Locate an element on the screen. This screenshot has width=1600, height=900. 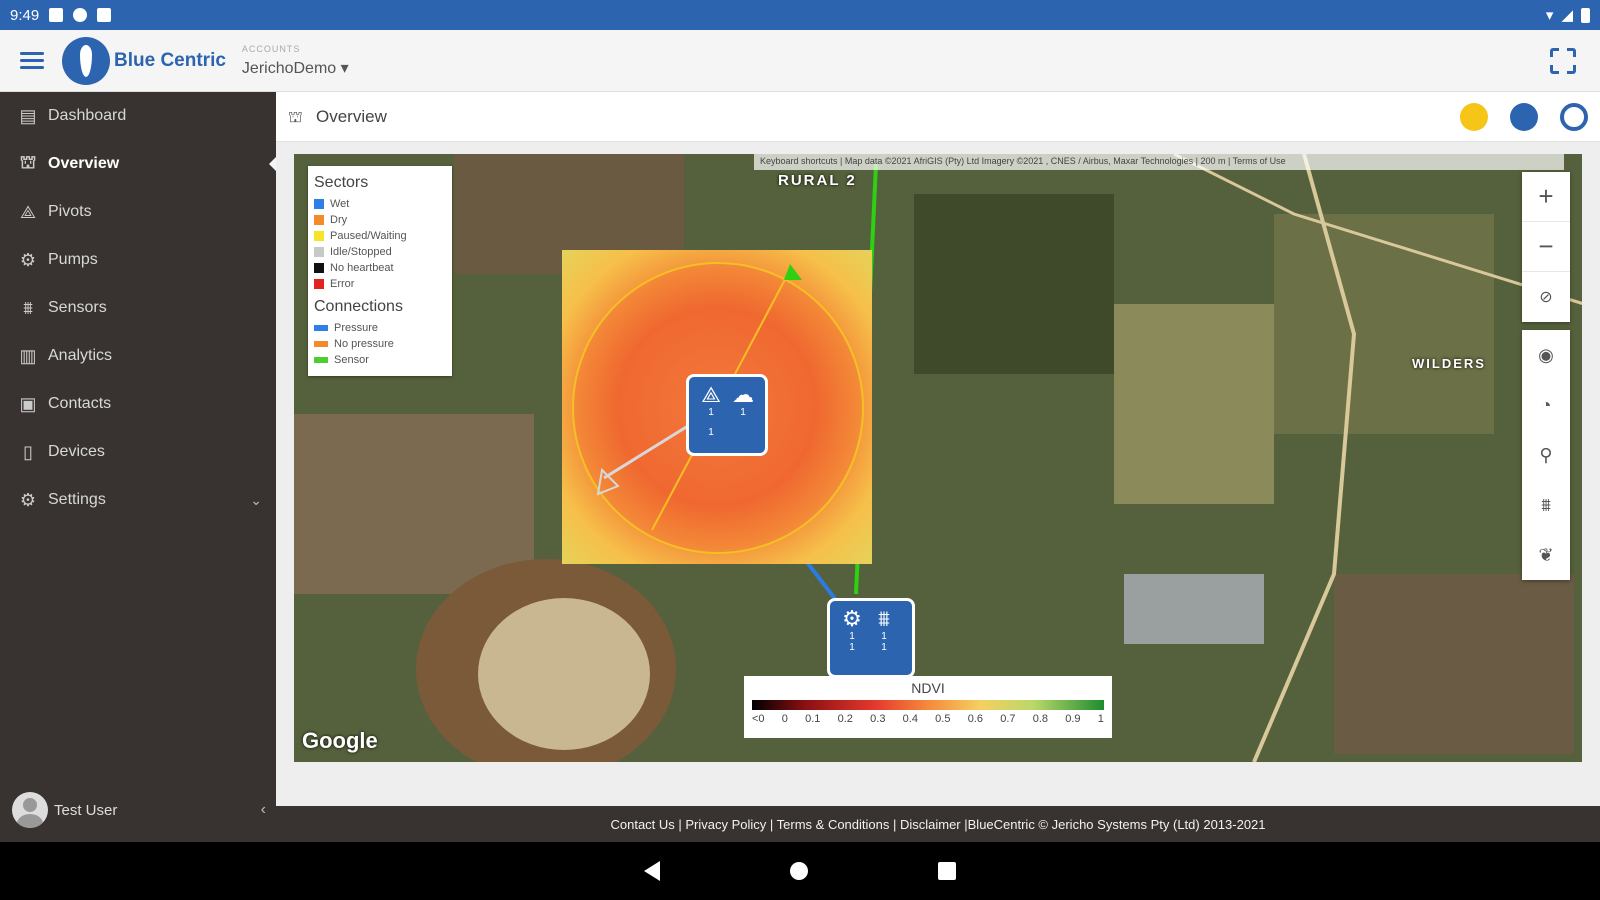
app-logo: Blue Centric is located at coordinates (144, 60).